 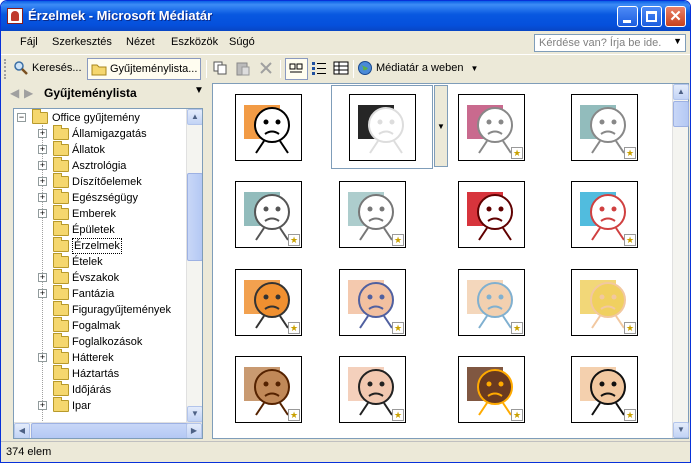 I want to click on teal-sketch-scene-clip: ★, so click(x=372, y=214).